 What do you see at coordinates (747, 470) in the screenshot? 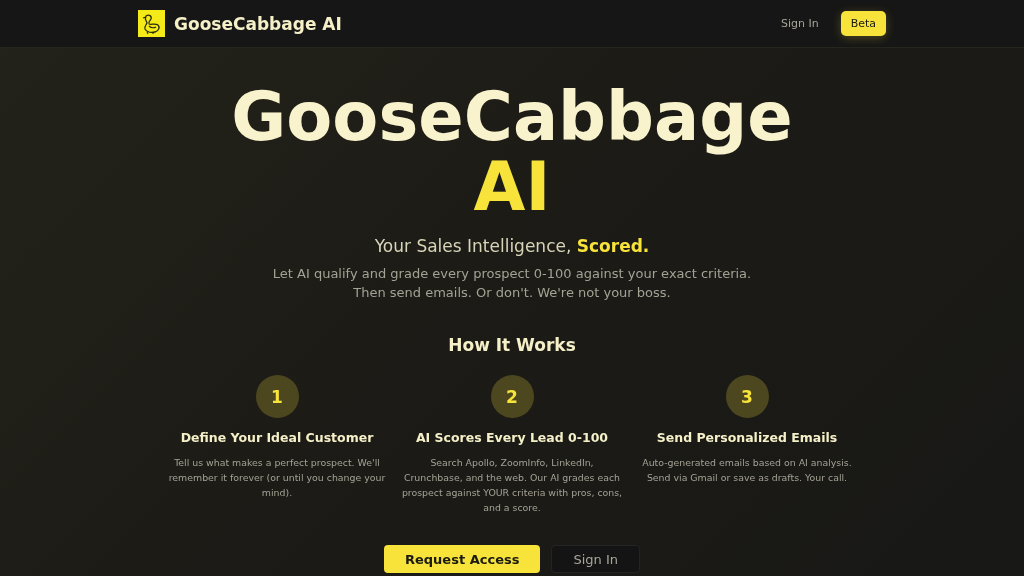
I see `step-description: Auto-generated emails based on AI analysis. Send via Gmail or save as drafts. Your call.` at bounding box center [747, 470].